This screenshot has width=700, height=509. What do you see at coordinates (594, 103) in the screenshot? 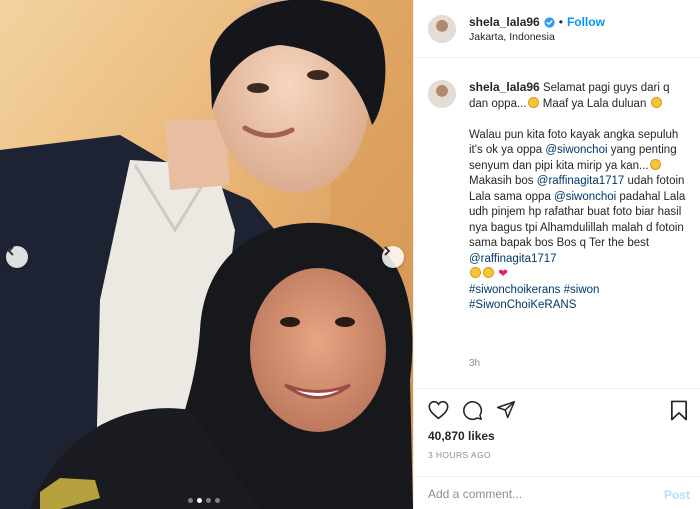
I see `caption-line-1b: Maaf ya Lala duluan` at bounding box center [594, 103].